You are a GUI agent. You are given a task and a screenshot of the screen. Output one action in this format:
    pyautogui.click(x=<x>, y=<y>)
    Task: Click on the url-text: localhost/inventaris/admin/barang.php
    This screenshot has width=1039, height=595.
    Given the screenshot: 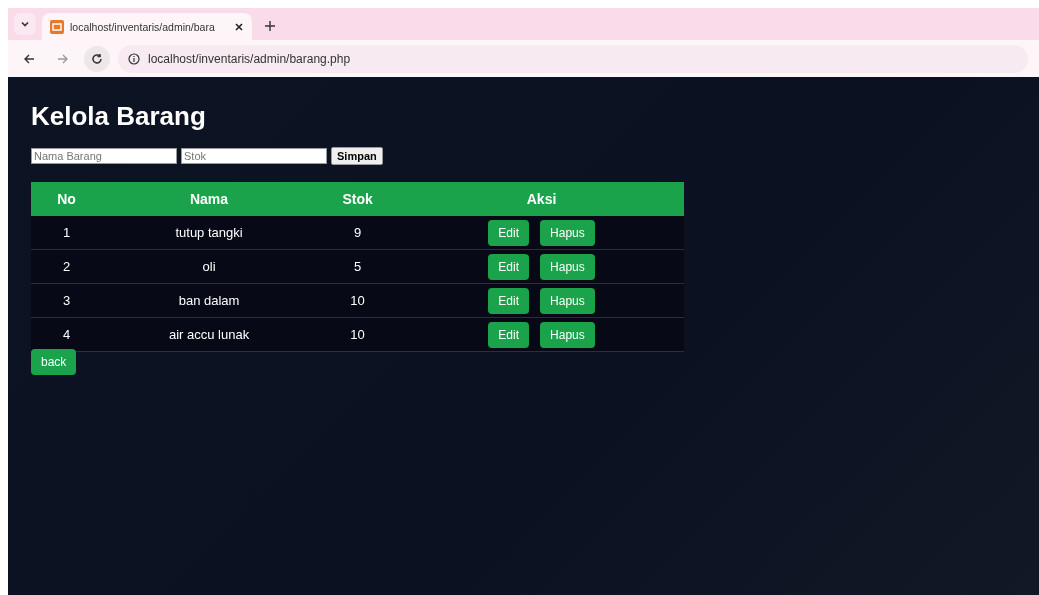 What is the action you would take?
    pyautogui.click(x=249, y=58)
    